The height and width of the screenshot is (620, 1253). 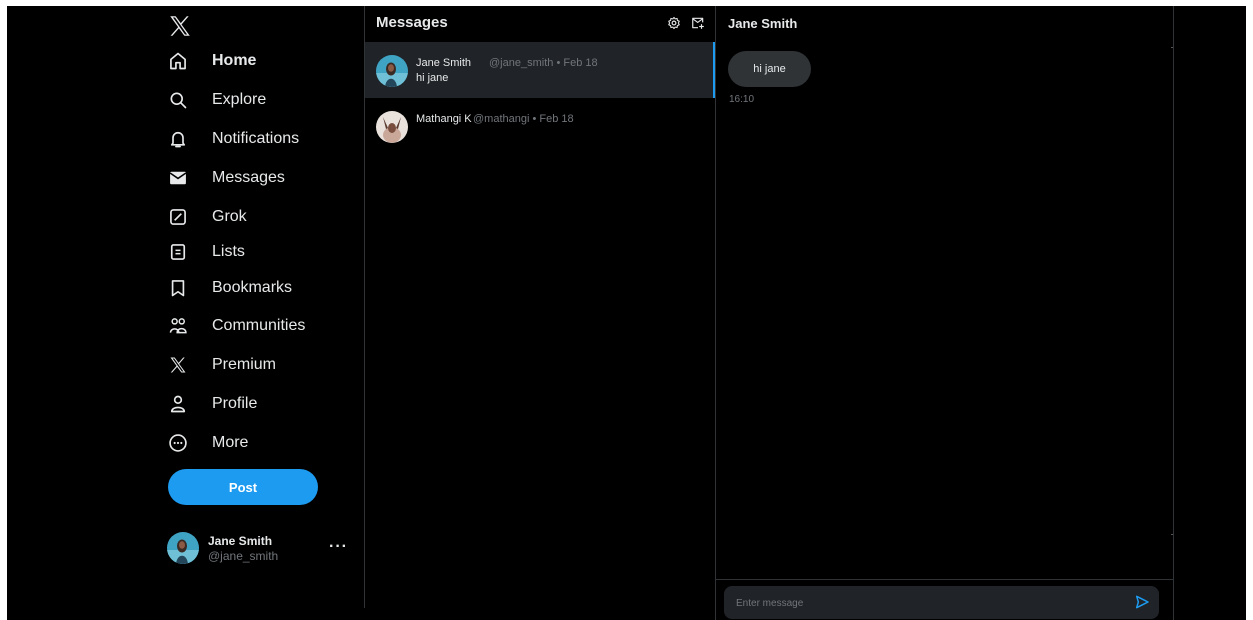 What do you see at coordinates (248, 177) in the screenshot?
I see `sidebar-item-label: Messages` at bounding box center [248, 177].